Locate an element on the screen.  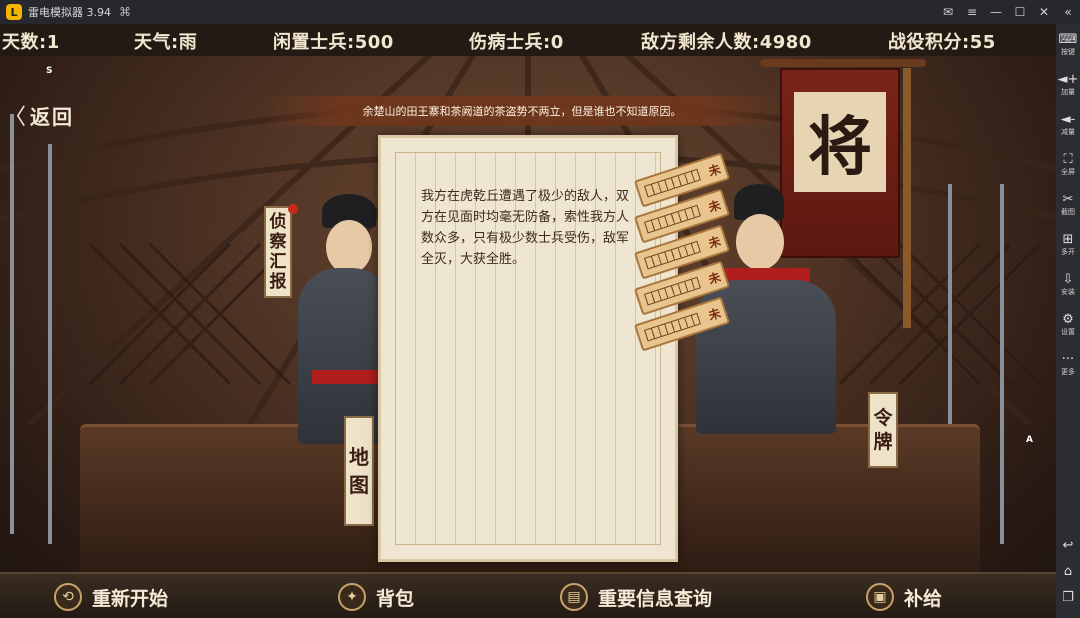
key-marker-a: A is located at coordinates (1029, 440).